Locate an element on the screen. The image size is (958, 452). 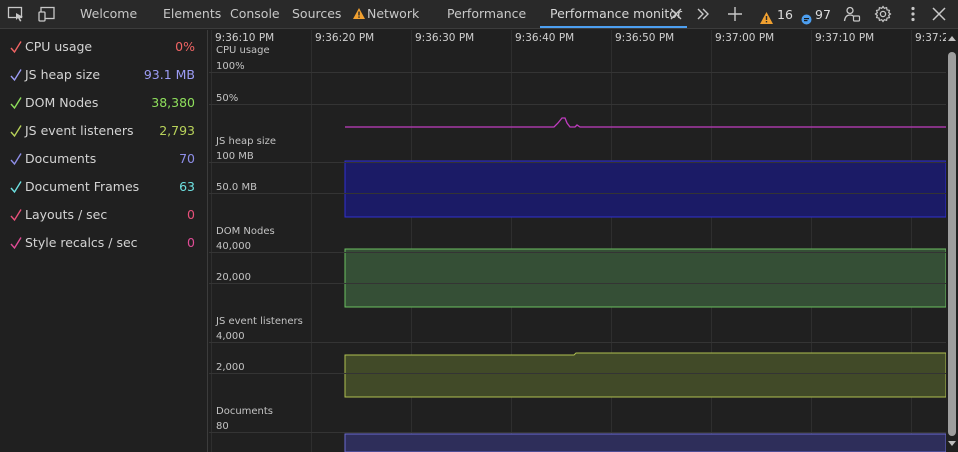
metric-label: Layouts / sec is located at coordinates (66, 214).